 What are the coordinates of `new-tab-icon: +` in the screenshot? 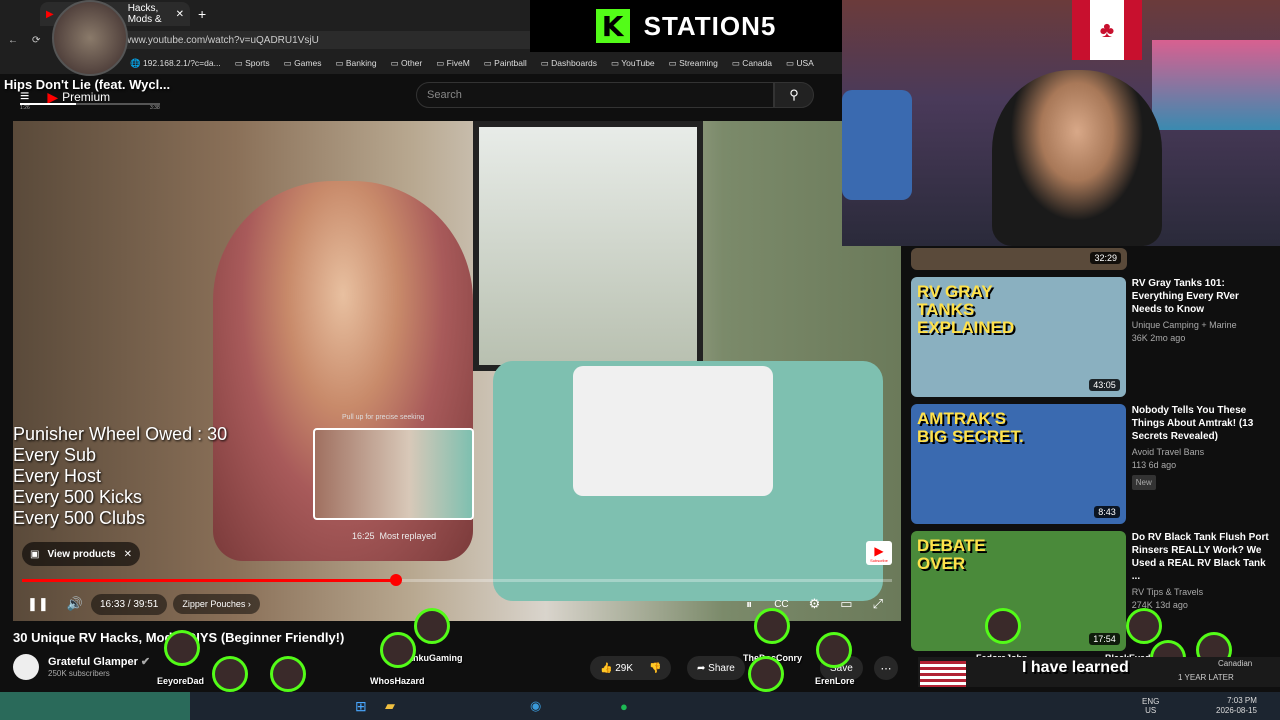 It's located at (202, 14).